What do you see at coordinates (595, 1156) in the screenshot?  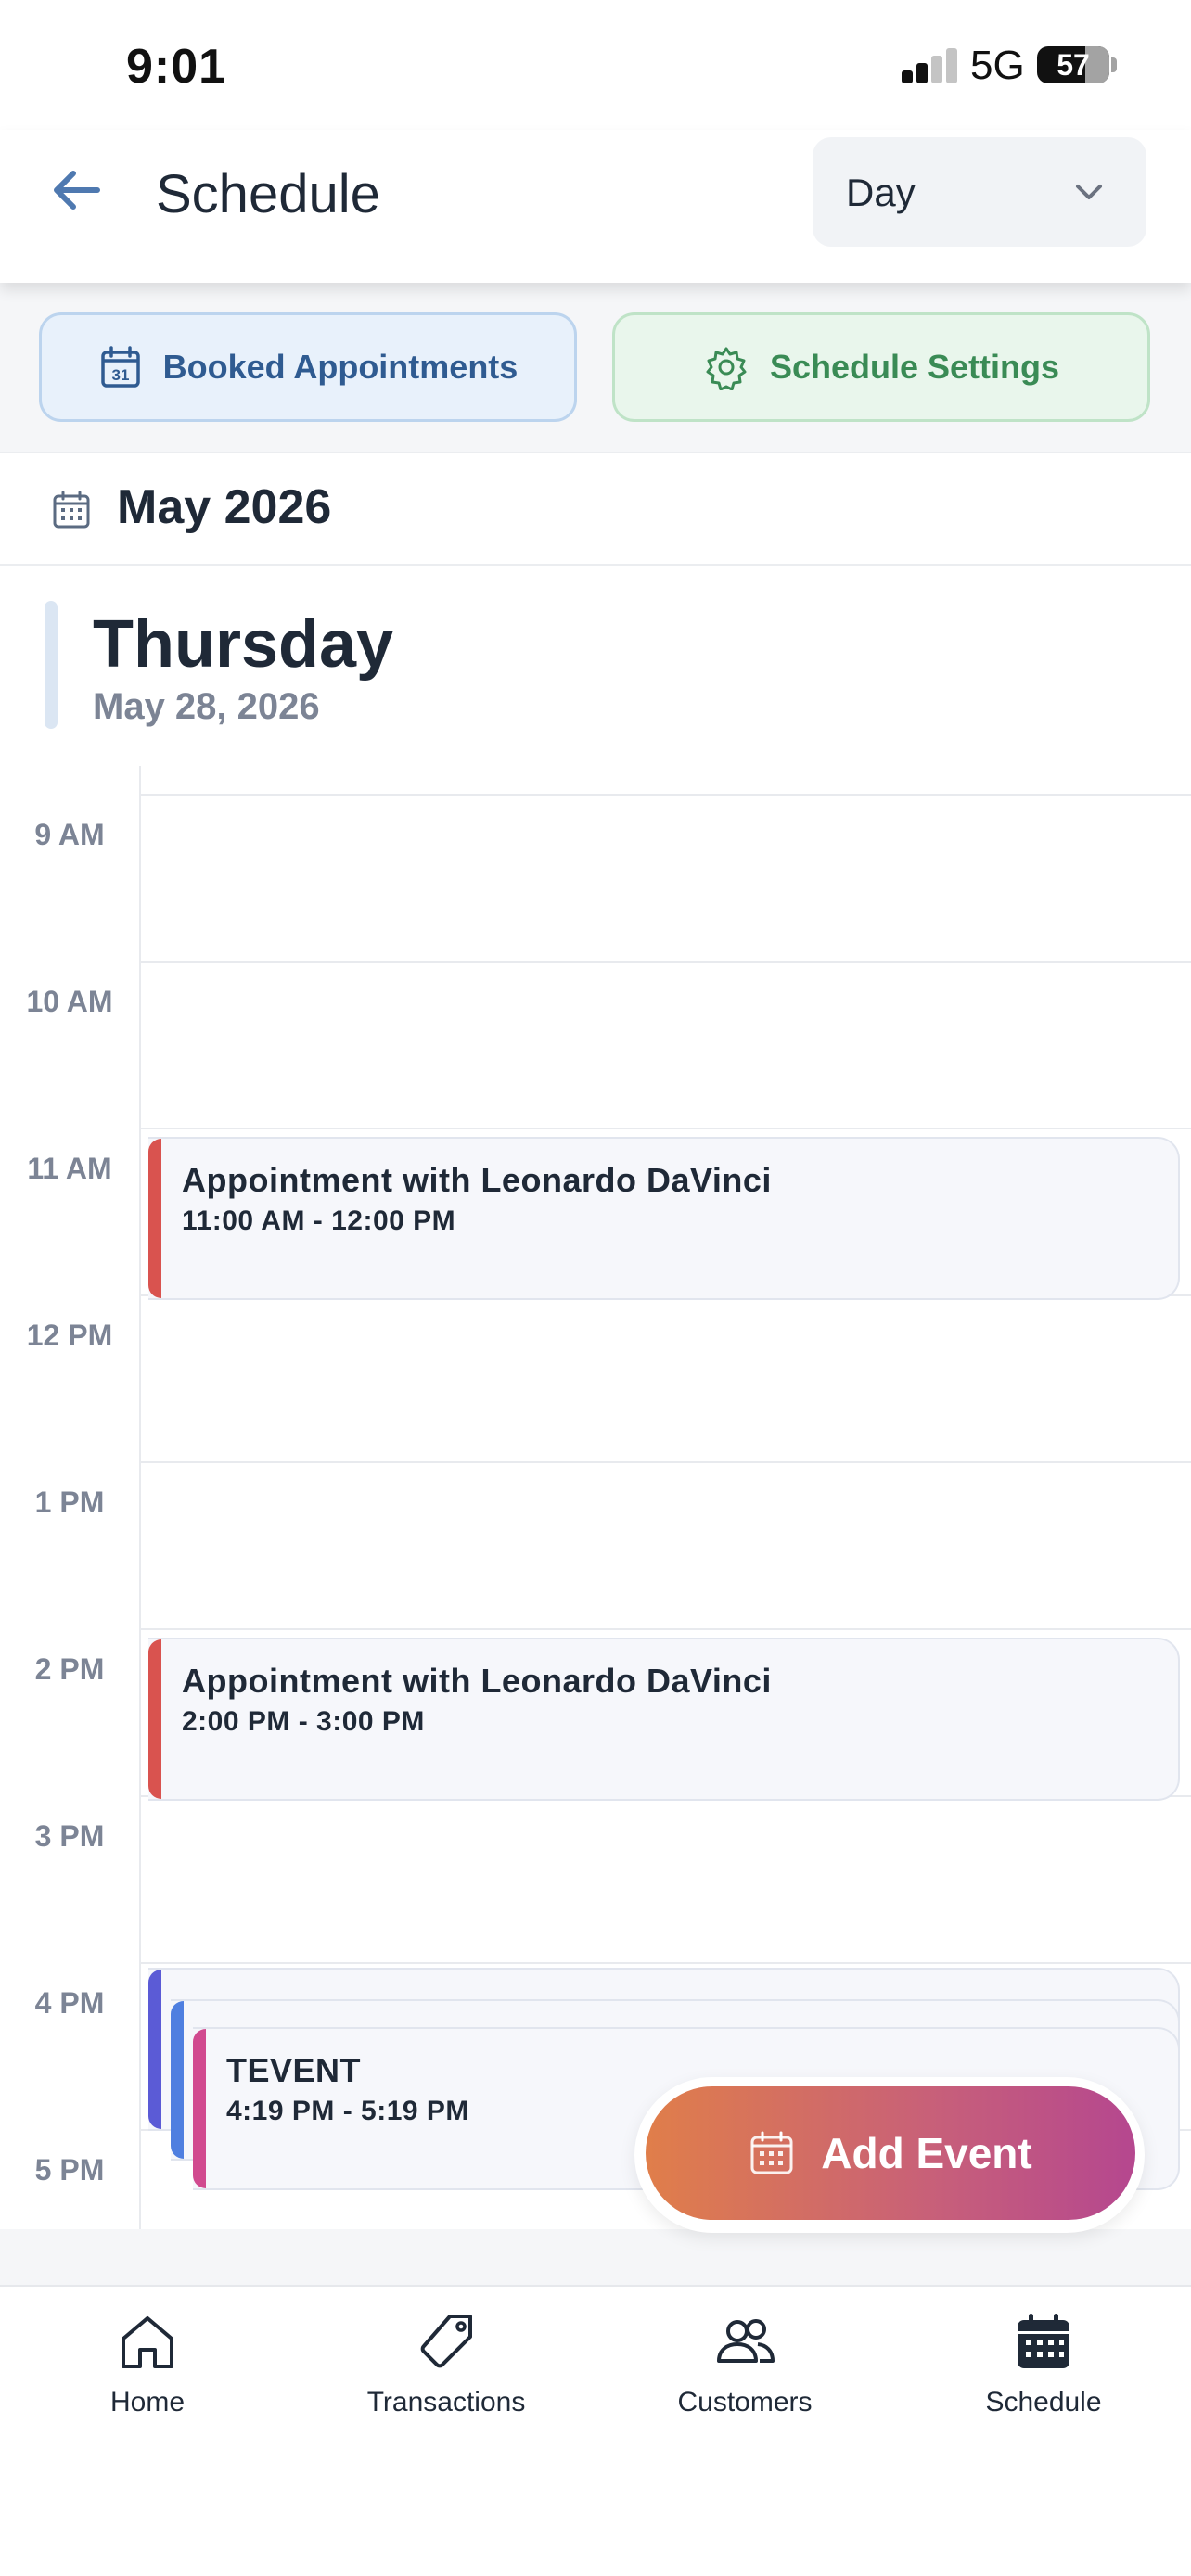 I see `hour-row: 11 AM` at bounding box center [595, 1156].